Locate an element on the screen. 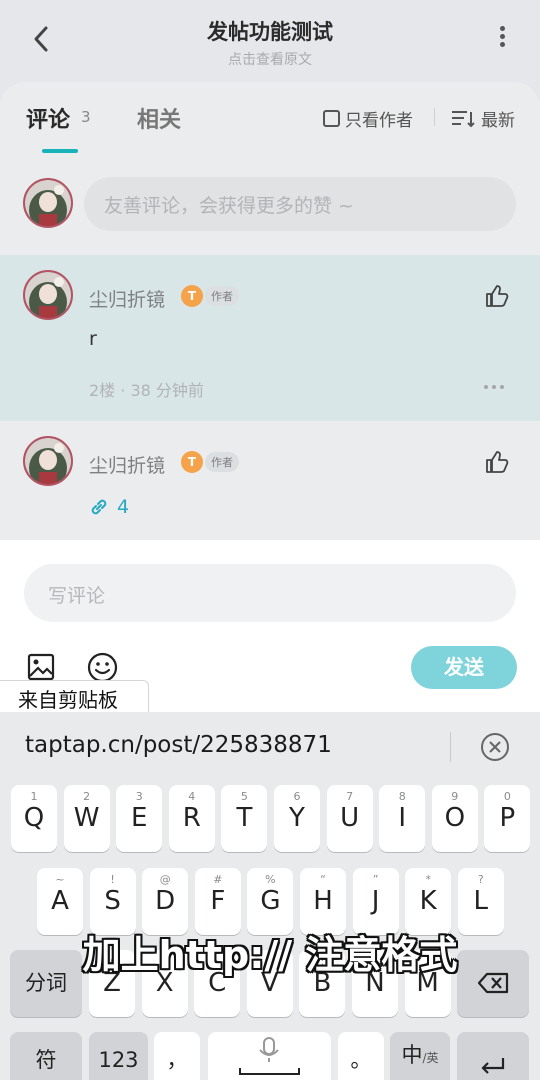  key-hint: 0 is located at coordinates (507, 796).